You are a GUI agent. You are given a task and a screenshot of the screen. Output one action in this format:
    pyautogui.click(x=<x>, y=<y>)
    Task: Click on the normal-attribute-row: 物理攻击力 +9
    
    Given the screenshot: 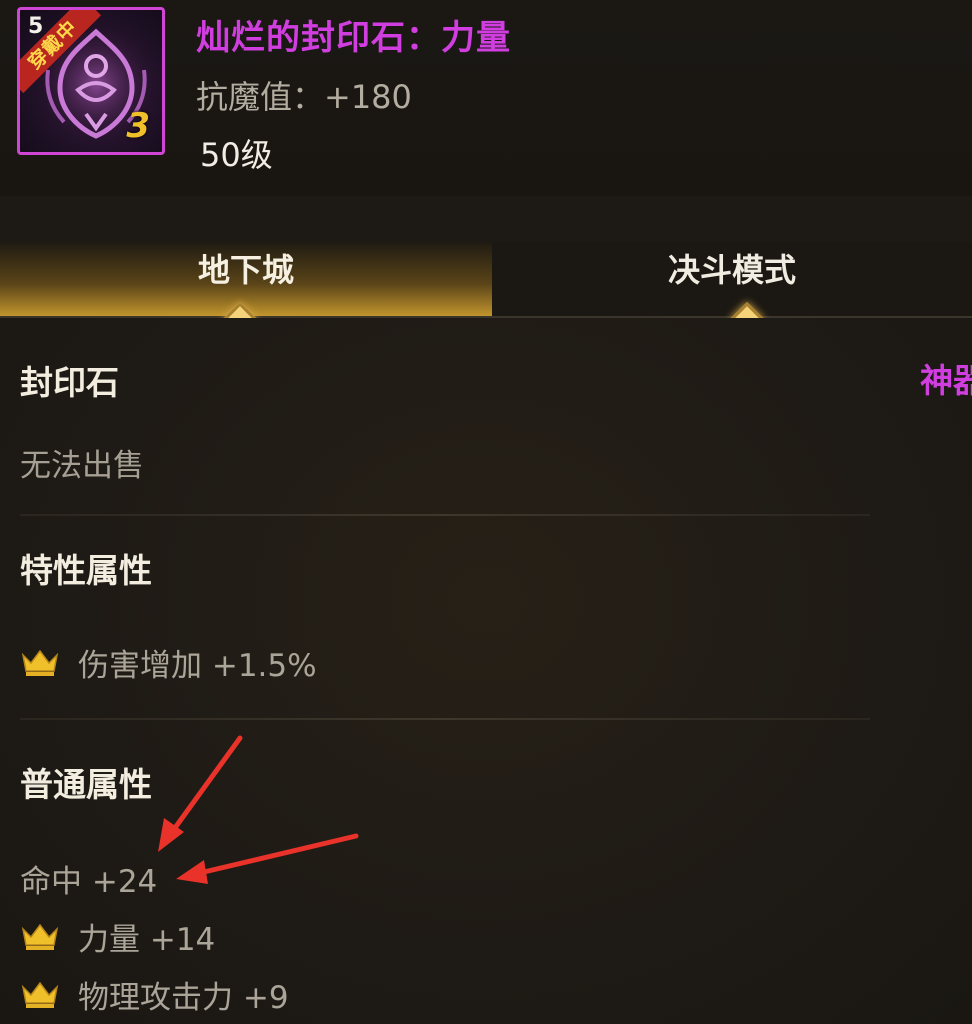 What is the action you would take?
    pyautogui.click(x=154, y=995)
    